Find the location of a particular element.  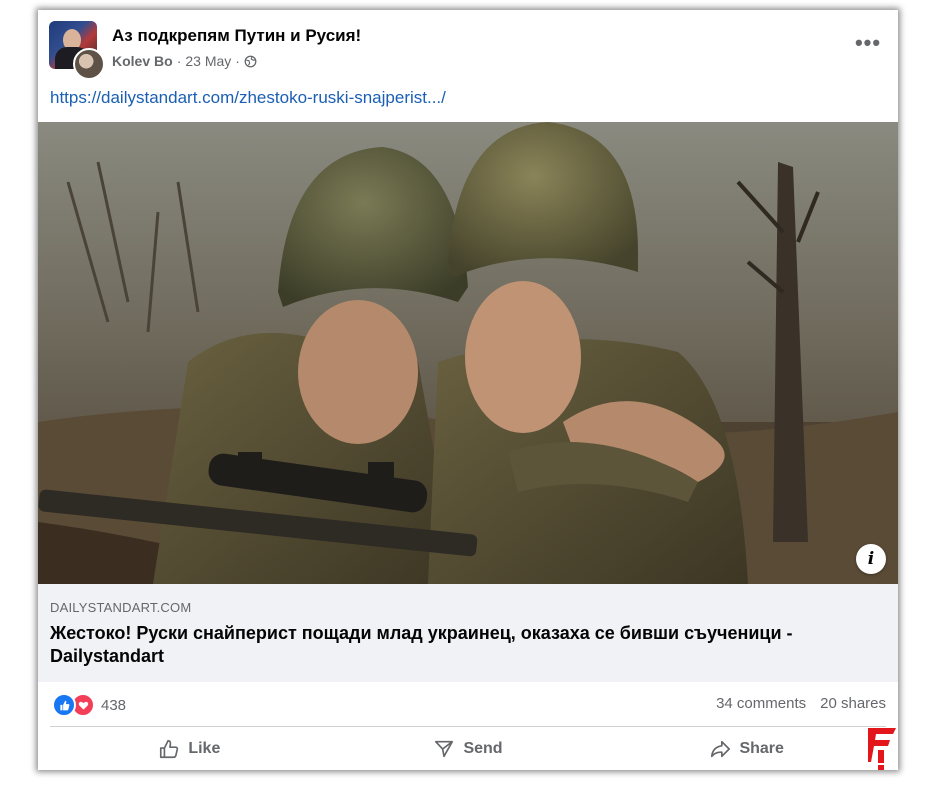

like-label: Like is located at coordinates (204, 748).